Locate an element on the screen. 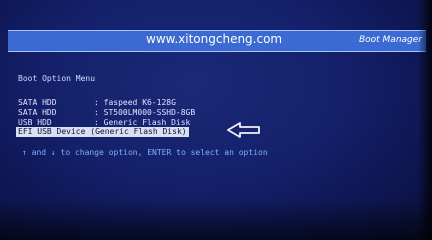  boot-manager-title: Boot Manager is located at coordinates (390, 40).